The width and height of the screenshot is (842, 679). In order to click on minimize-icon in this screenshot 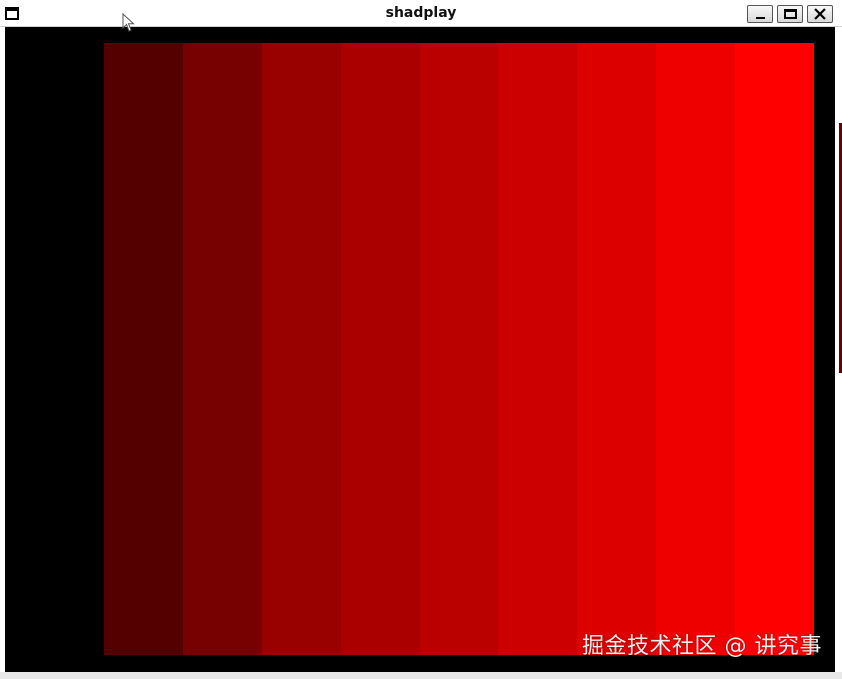, I will do `click(760, 18)`.